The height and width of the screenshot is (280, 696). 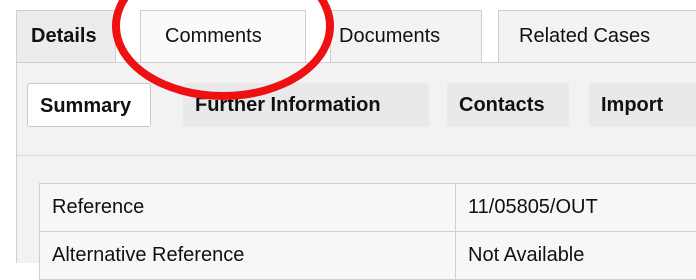 I want to click on tab-documents: Documents, so click(x=406, y=36).